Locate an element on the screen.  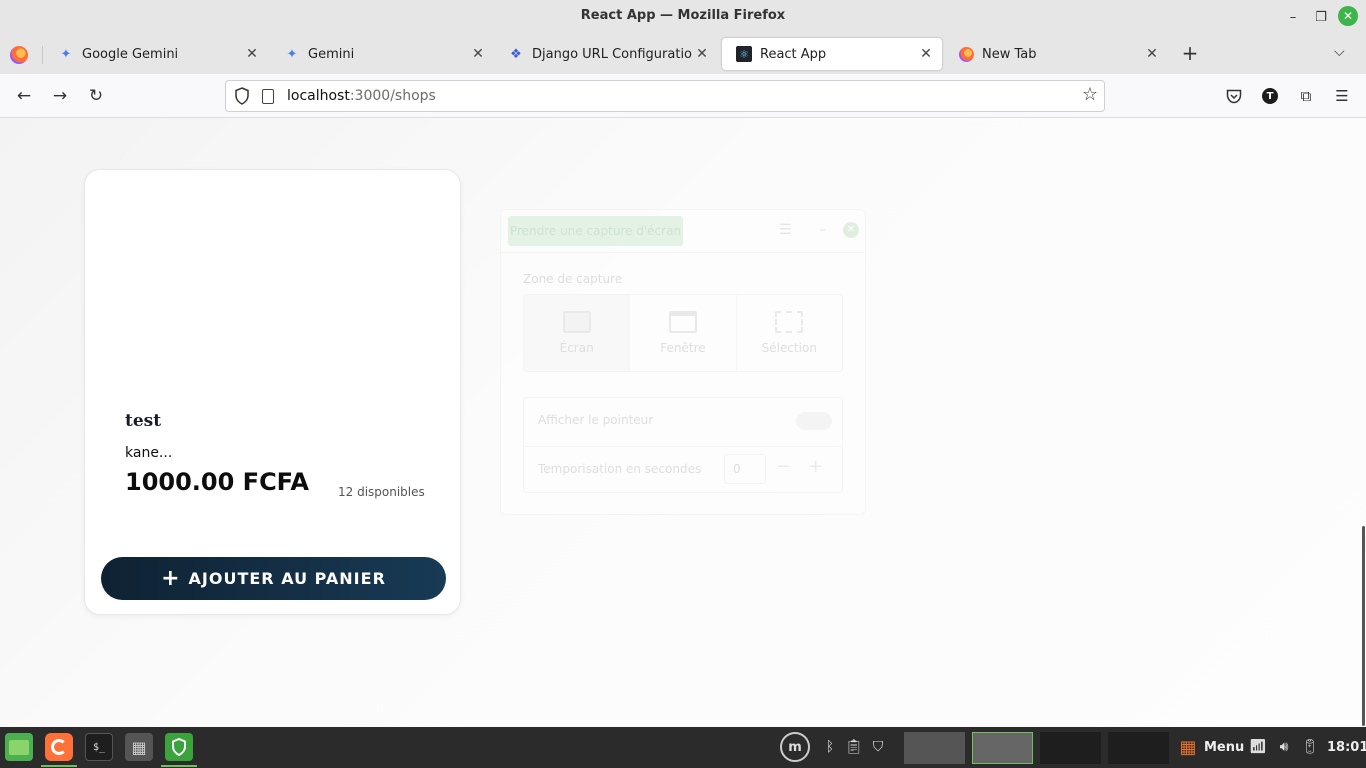
show-pointer-label: Afficher le pointeur is located at coordinates (596, 420).